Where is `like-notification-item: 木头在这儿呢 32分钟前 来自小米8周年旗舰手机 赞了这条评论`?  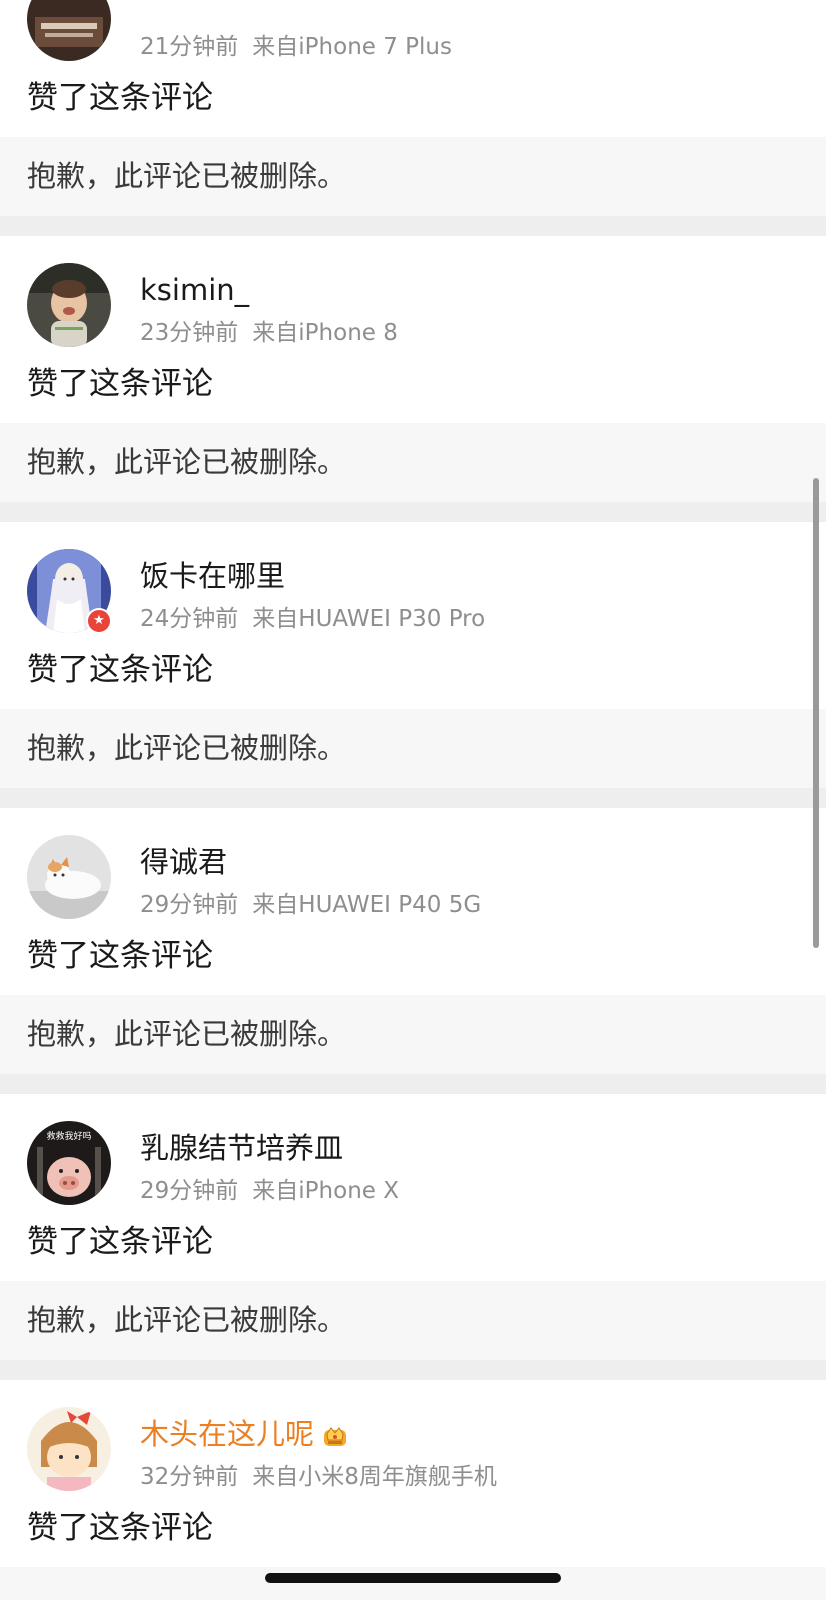
like-notification-item: 木头在这儿呢 32分钟前 来自小米8周年旗舰手机 赞了这条评论 is located at coordinates (413, 1490).